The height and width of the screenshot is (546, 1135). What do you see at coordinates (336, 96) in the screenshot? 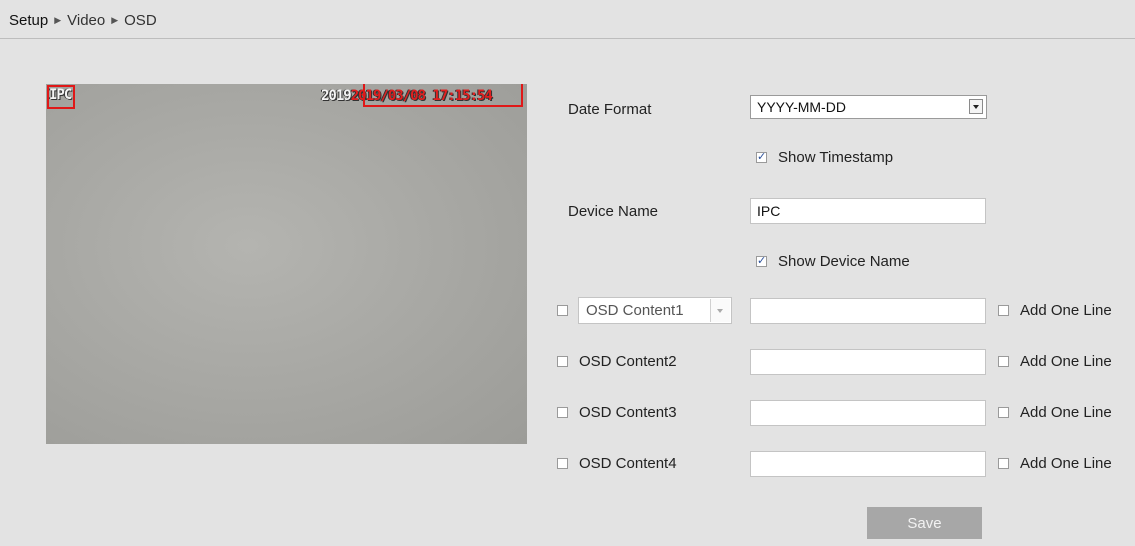
I see `osd-timestamp-prefix: 2019` at bounding box center [336, 96].